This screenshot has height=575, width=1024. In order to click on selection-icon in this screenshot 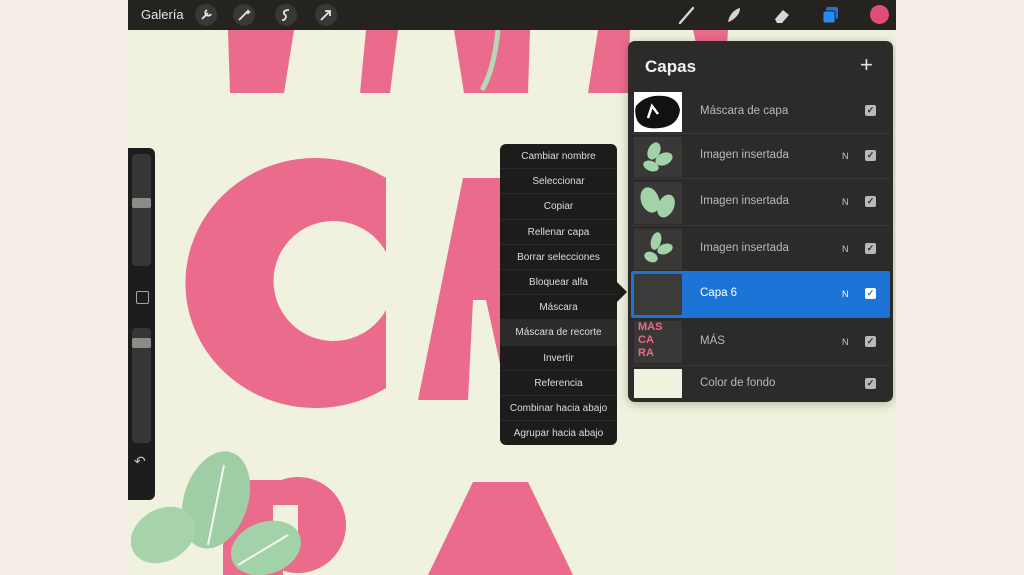, I will do `click(286, 15)`.